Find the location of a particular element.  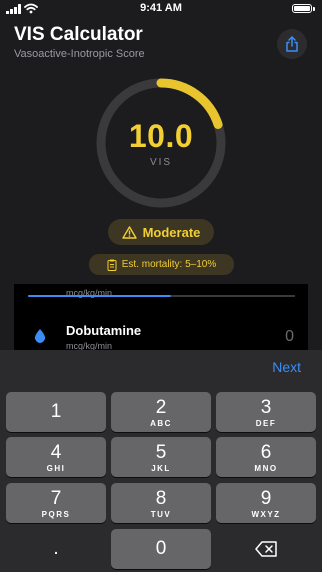

key-digit: 9 is located at coordinates (266, 498).